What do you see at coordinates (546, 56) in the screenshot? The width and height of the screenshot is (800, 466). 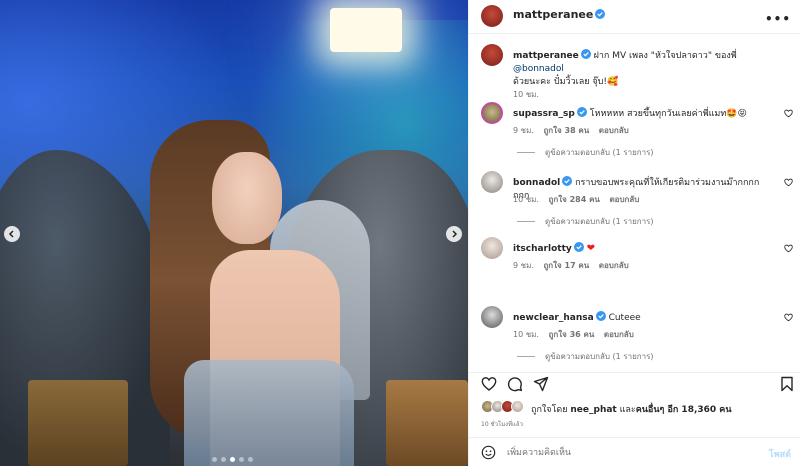 I see `caption-username: mattperanee` at bounding box center [546, 56].